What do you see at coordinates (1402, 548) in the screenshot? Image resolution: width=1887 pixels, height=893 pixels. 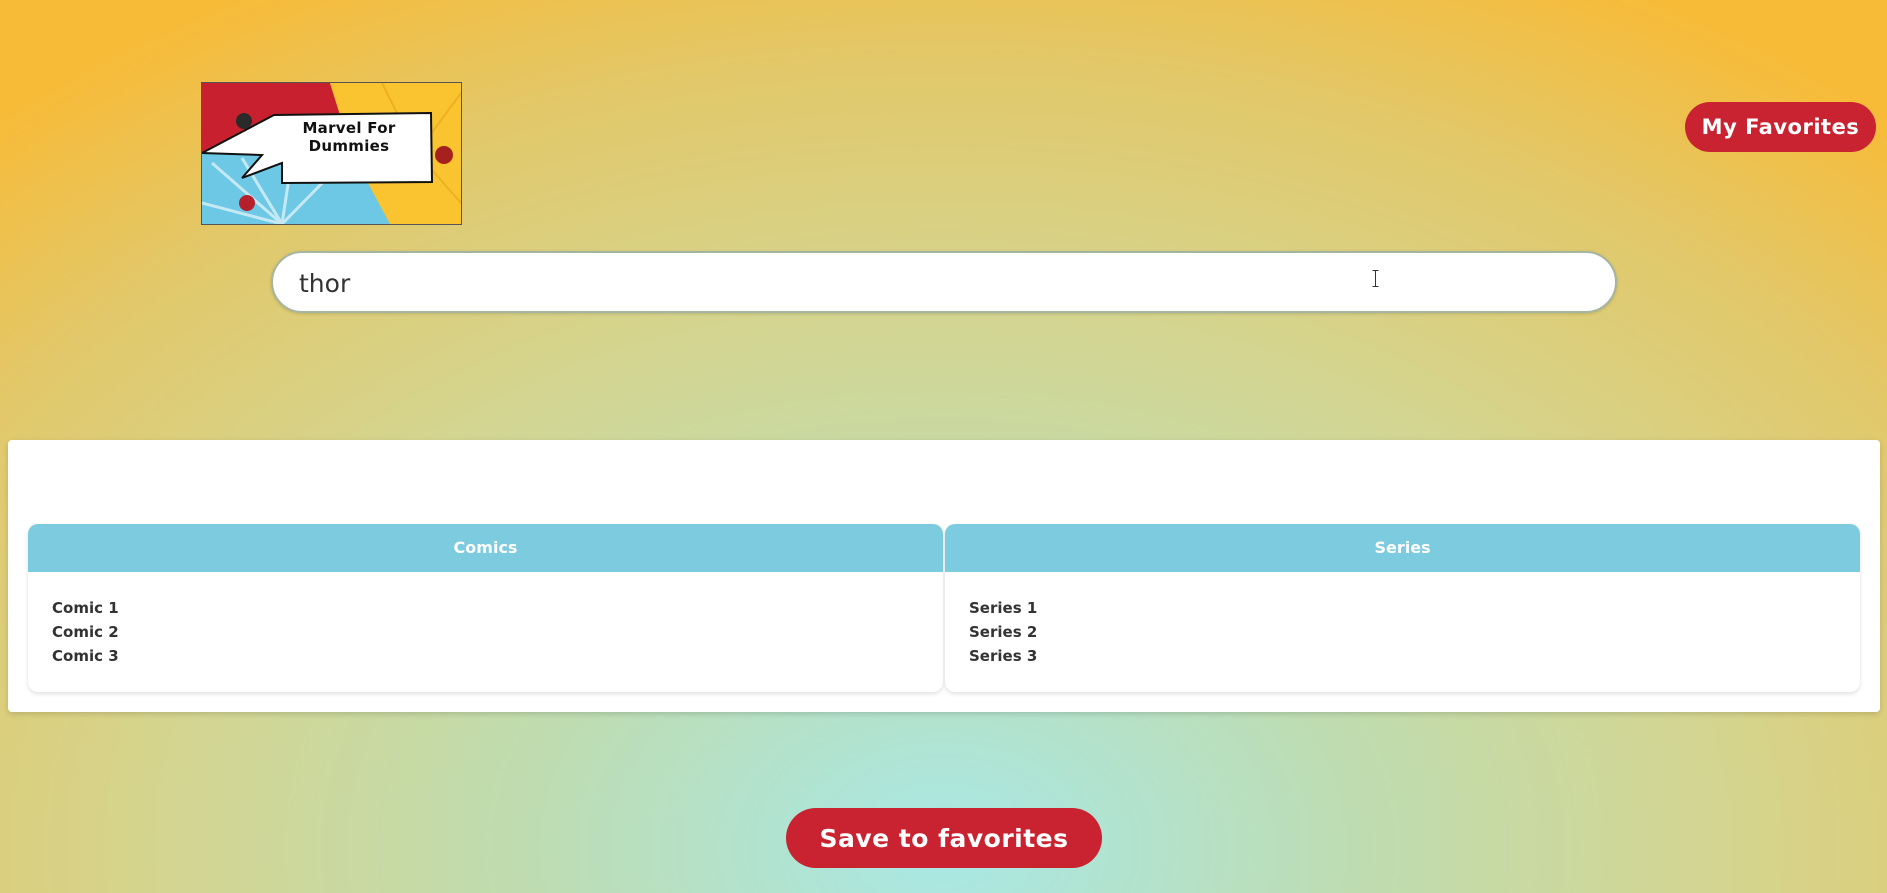 I see `series-header: Series` at bounding box center [1402, 548].